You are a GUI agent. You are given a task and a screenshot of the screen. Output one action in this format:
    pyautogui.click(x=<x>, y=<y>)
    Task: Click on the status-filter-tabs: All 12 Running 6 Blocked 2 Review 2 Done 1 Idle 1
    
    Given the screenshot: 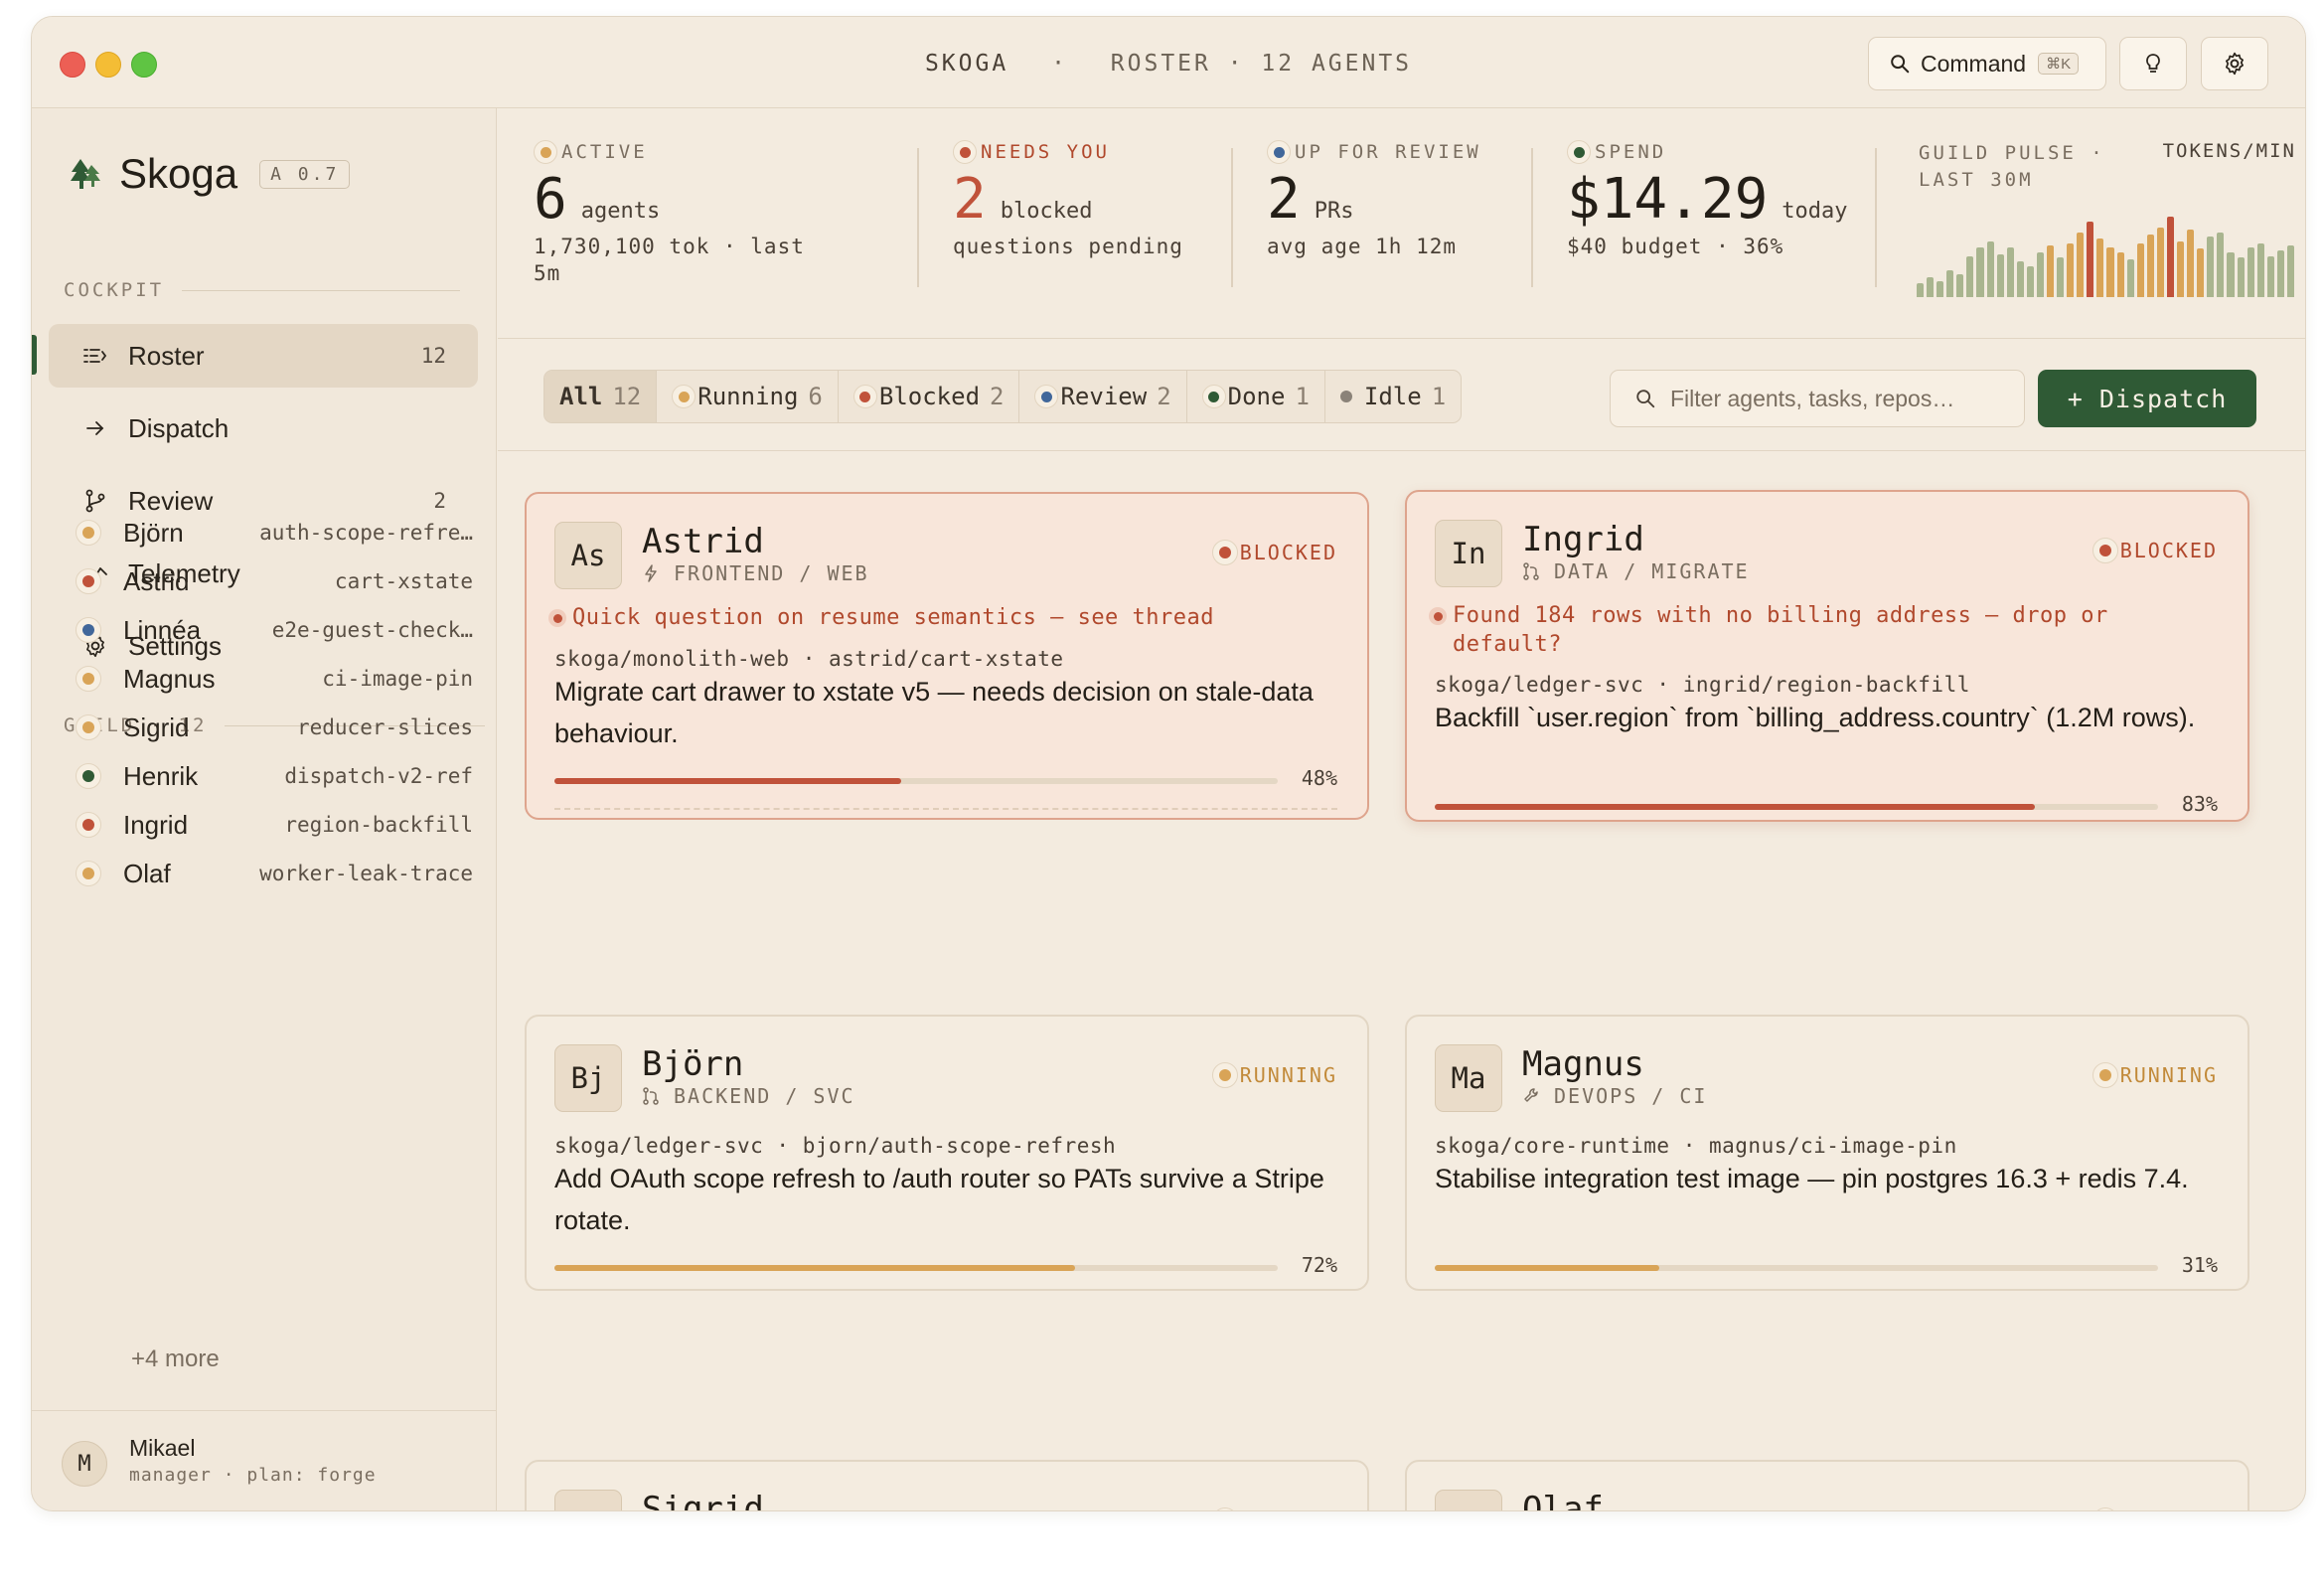 What is the action you would take?
    pyautogui.click(x=1003, y=396)
    